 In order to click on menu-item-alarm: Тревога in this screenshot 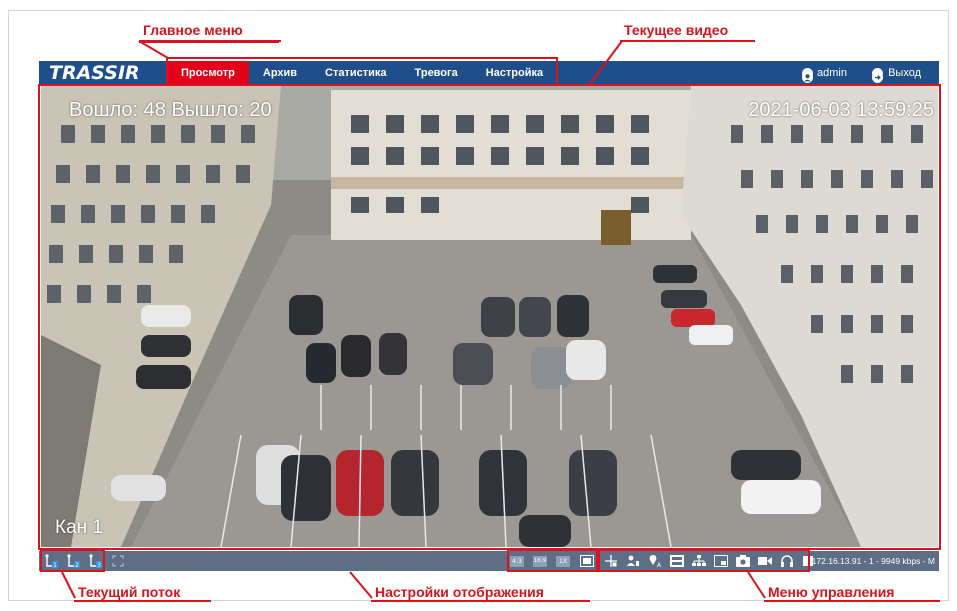, I will do `click(436, 73)`.